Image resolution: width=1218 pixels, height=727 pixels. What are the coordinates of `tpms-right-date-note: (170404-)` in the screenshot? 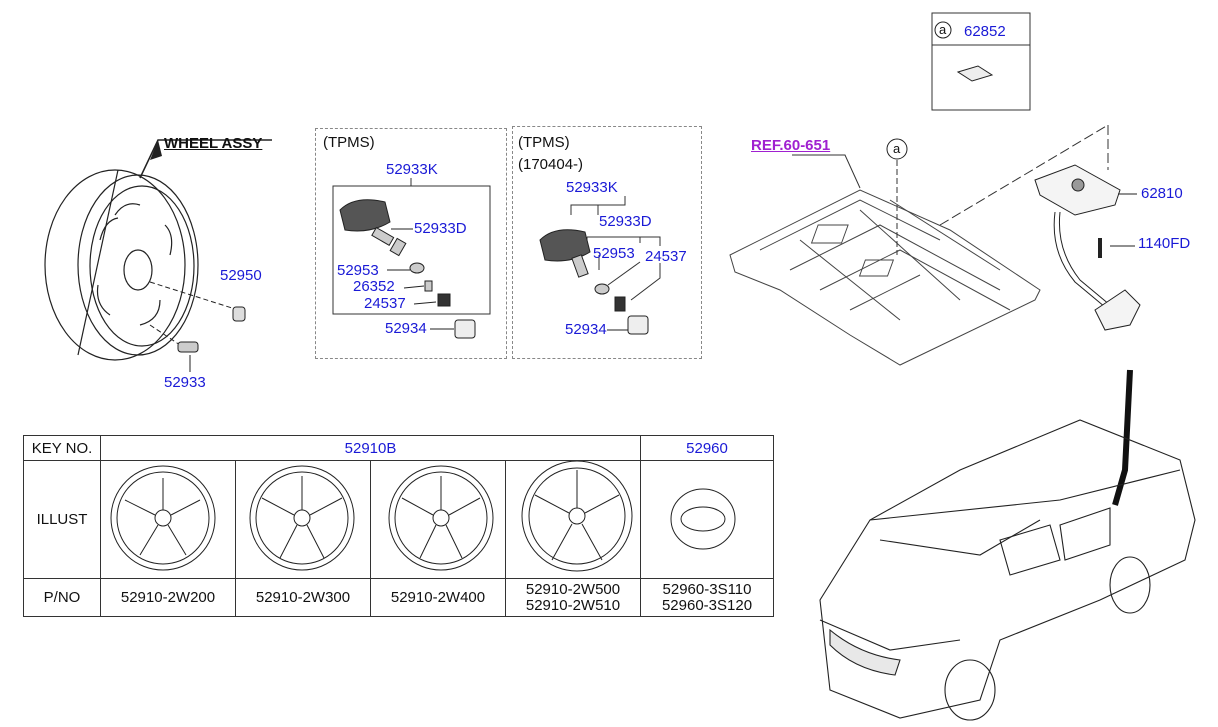 It's located at (551, 164).